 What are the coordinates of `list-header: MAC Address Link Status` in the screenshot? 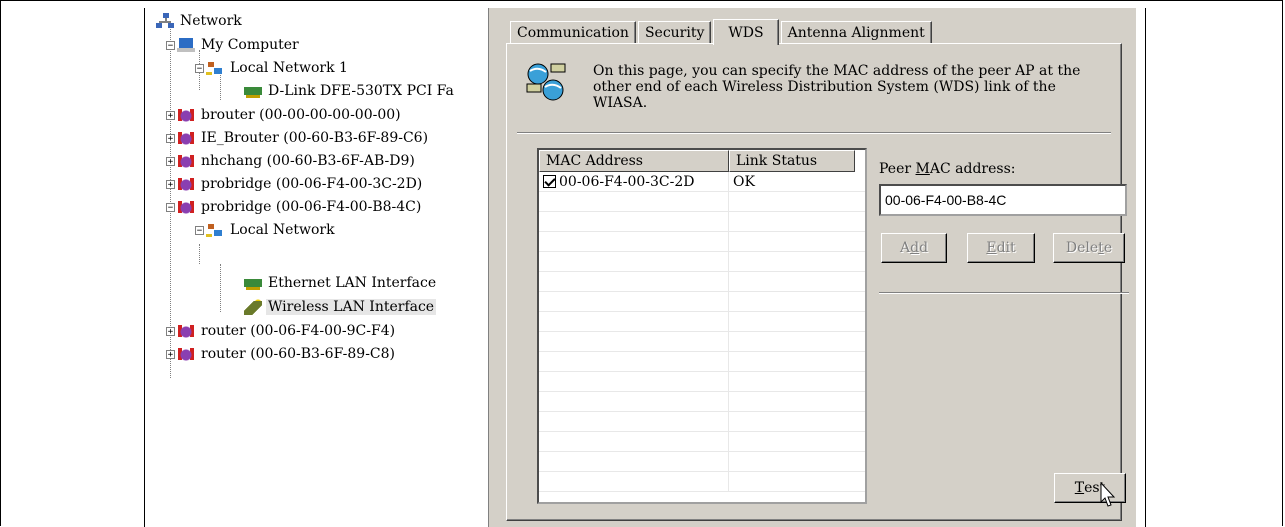 It's located at (702, 161).